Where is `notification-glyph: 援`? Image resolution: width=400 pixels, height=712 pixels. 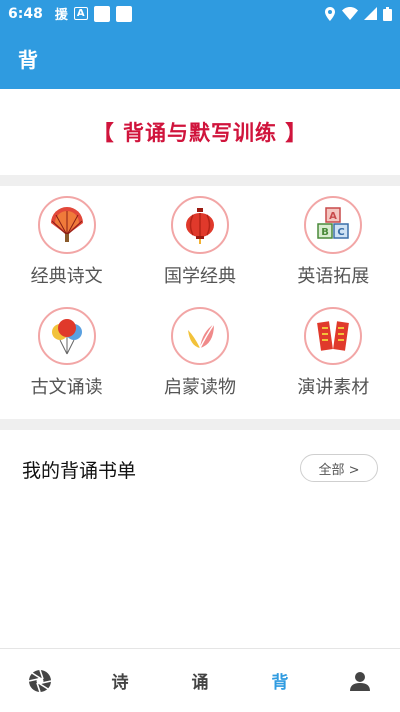 notification-glyph: 援 is located at coordinates (61, 15).